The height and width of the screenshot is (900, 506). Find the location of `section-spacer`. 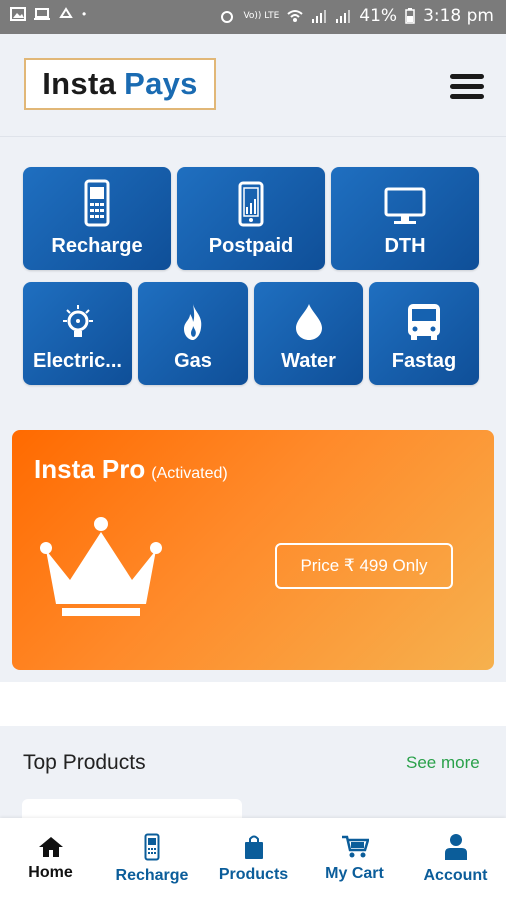

section-spacer is located at coordinates (253, 704).